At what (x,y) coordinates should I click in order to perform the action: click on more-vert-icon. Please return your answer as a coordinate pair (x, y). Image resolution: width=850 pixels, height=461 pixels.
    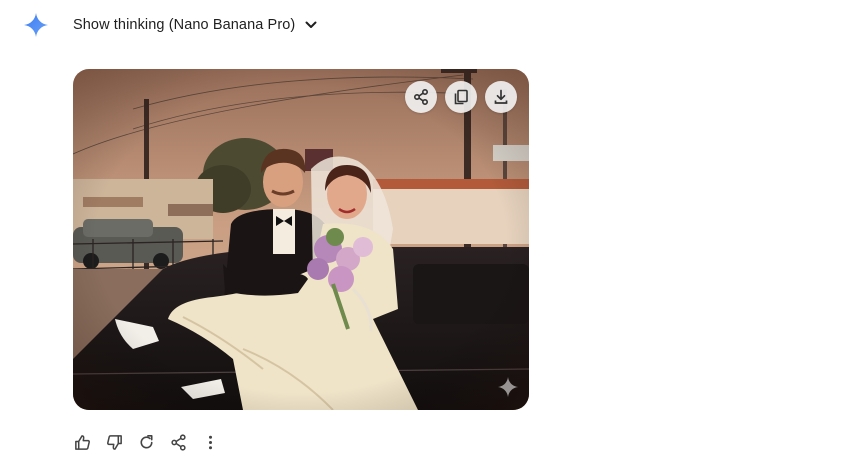
    Looking at the image, I should click on (210, 442).